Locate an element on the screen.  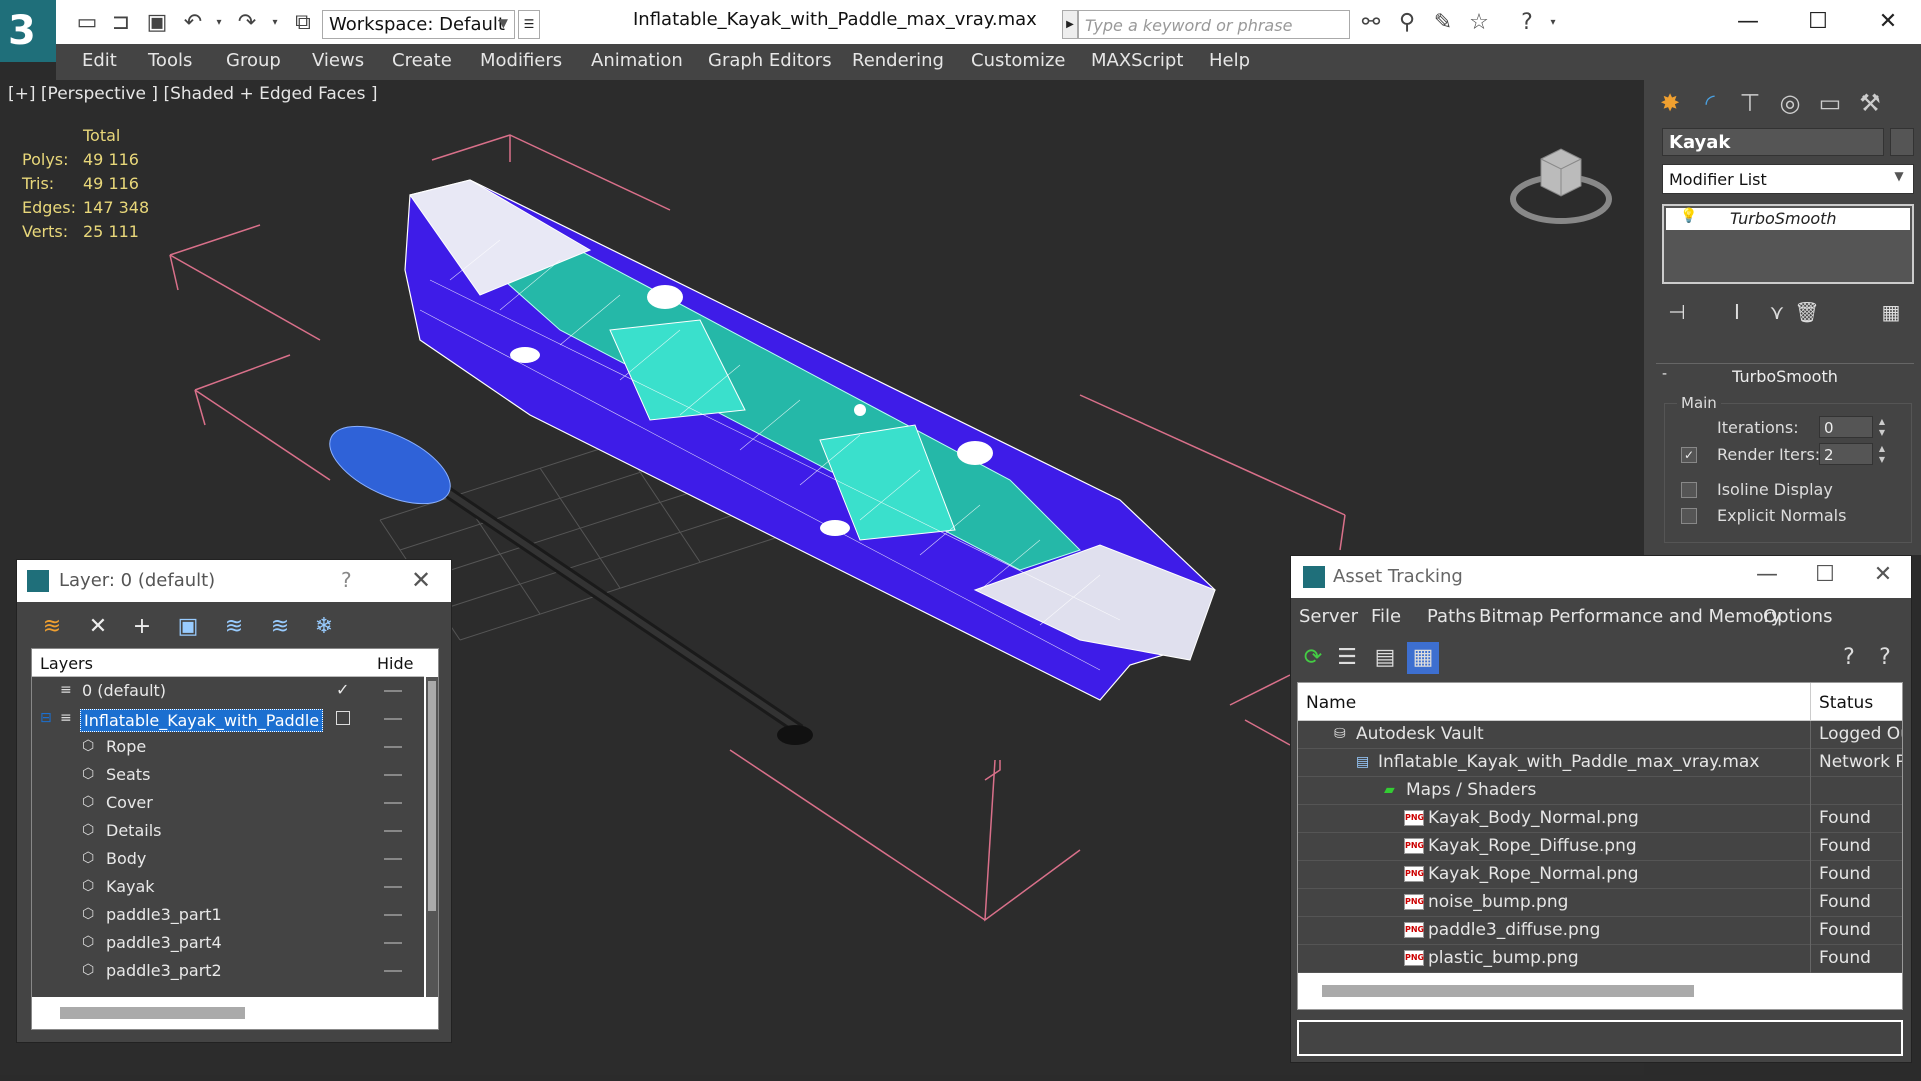
help-dropdown-icon: ▾ is located at coordinates (1553, 23).